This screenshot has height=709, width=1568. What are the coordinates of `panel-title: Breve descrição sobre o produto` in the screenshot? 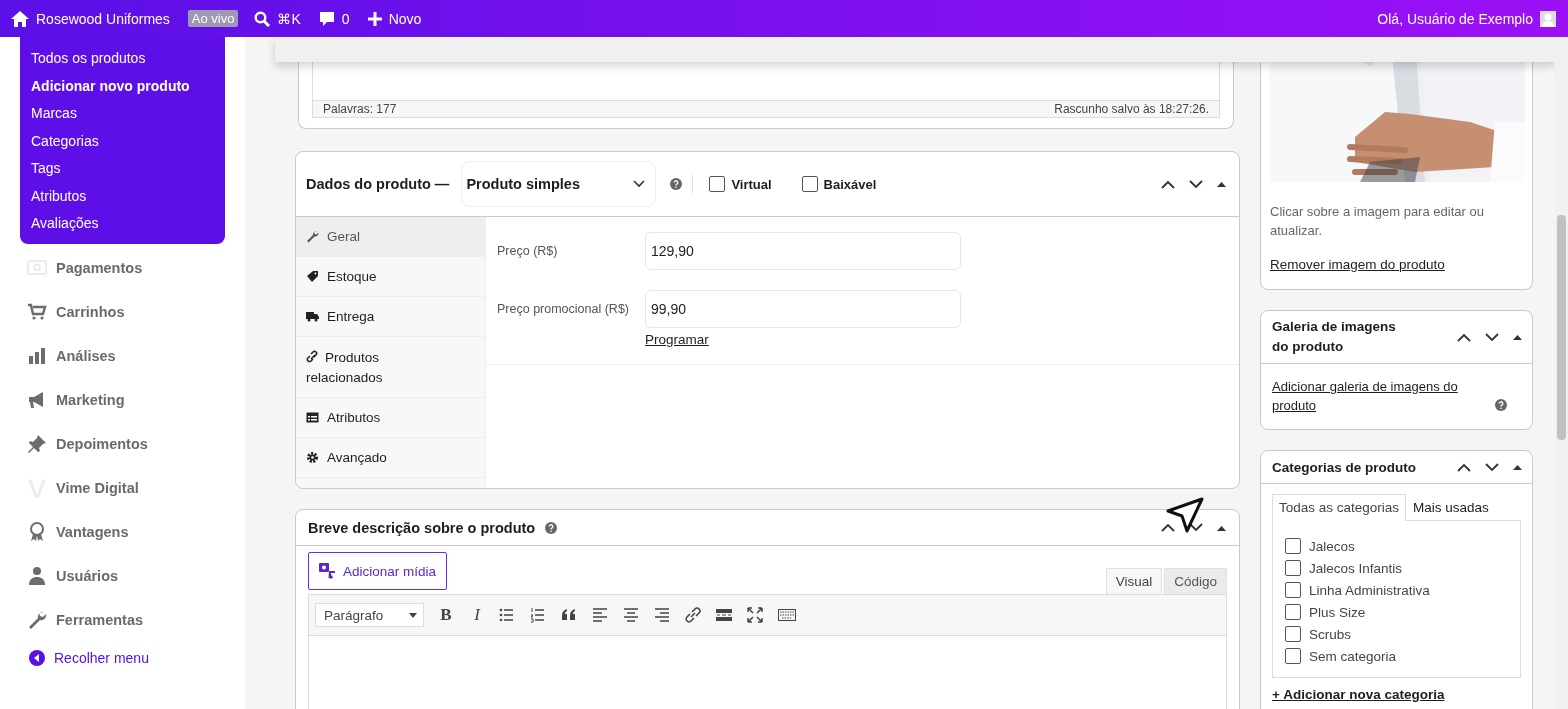 It's located at (422, 527).